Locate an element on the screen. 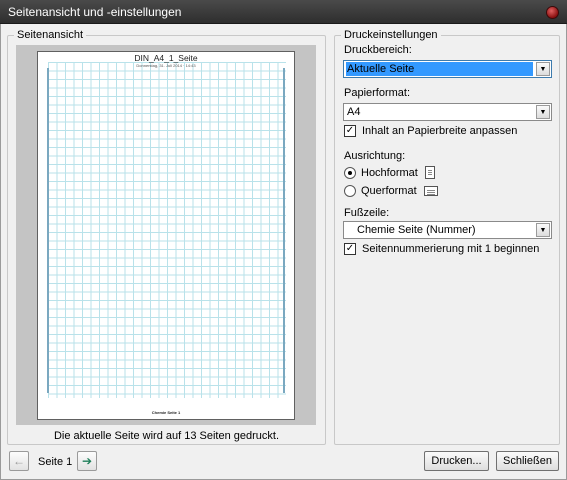 The width and height of the screenshot is (567, 480). page-subtitle: Donnerstag, 31. Juli 2014 · 14:43 is located at coordinates (166, 65).